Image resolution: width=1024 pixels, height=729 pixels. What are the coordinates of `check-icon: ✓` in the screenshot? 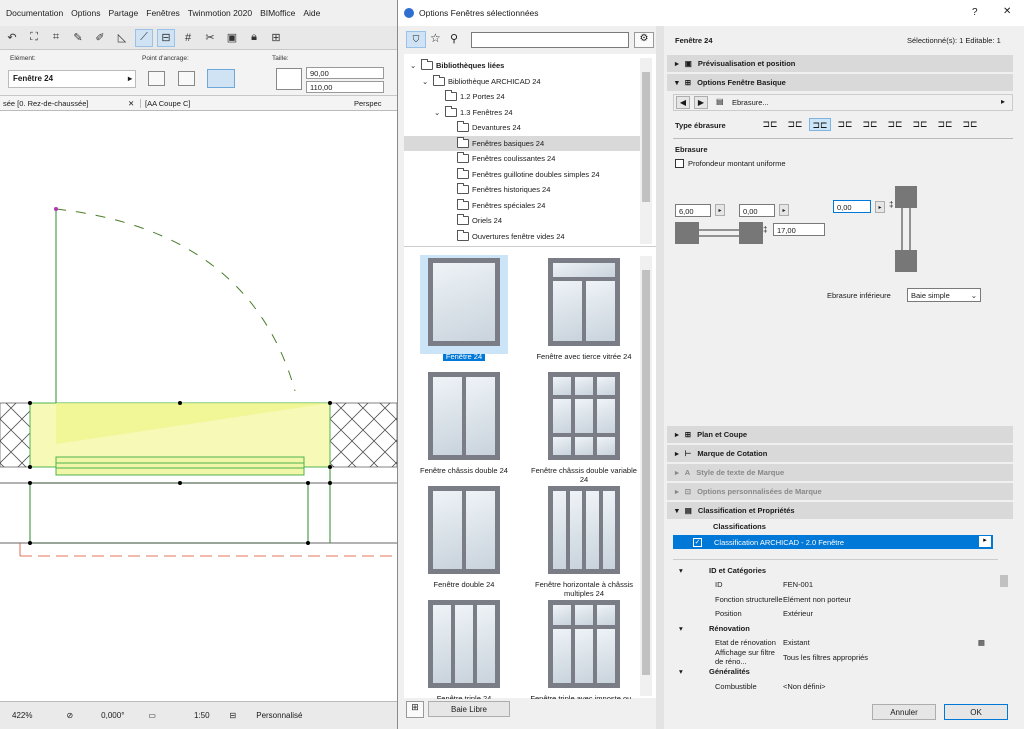 It's located at (697, 542).